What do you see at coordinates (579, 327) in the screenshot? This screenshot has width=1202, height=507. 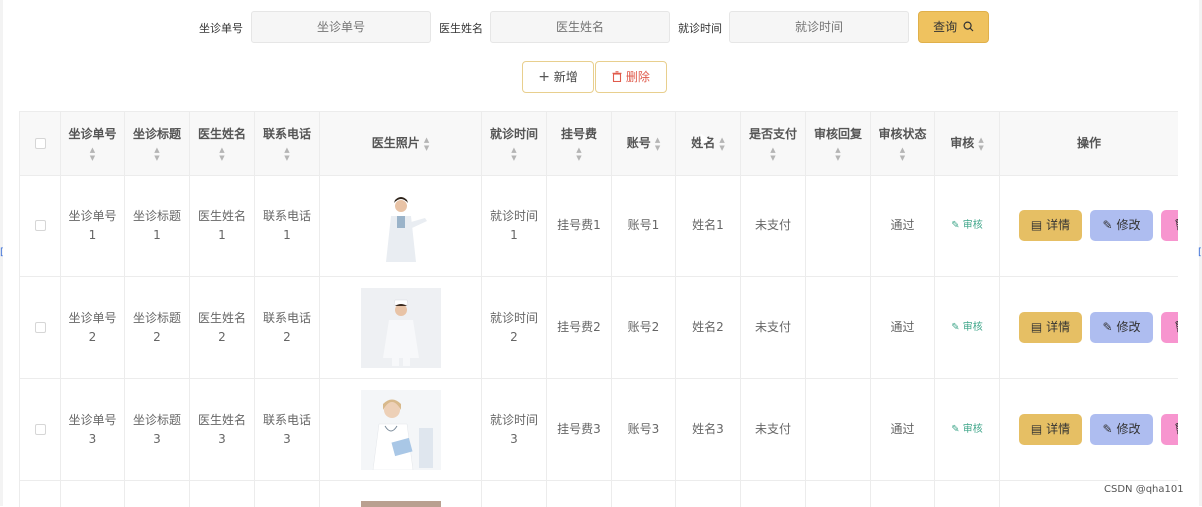 I see `cell-fee: 挂号费2` at bounding box center [579, 327].